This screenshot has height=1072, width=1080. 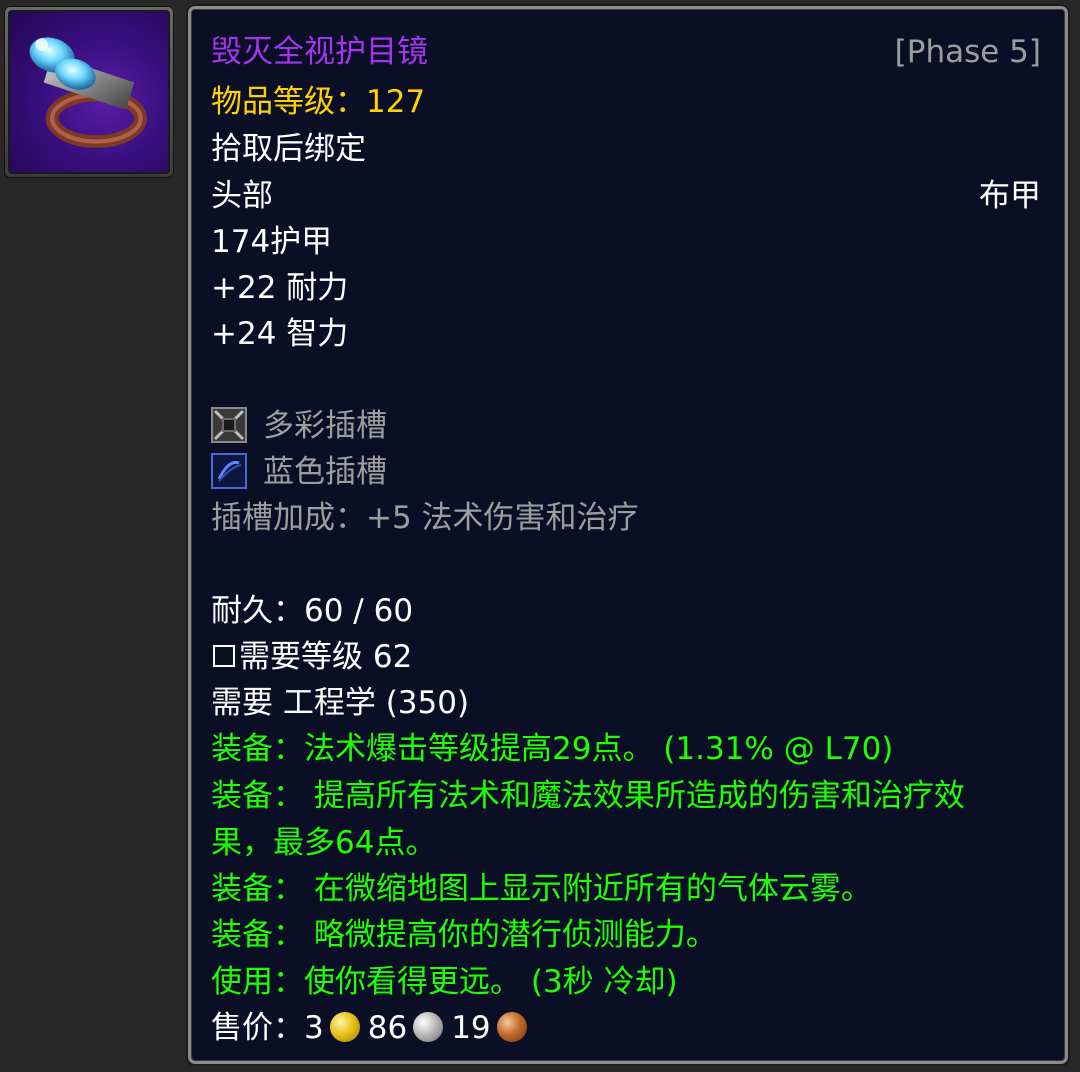 What do you see at coordinates (326, 657) in the screenshot?
I see `required-level: 需要等级 62` at bounding box center [326, 657].